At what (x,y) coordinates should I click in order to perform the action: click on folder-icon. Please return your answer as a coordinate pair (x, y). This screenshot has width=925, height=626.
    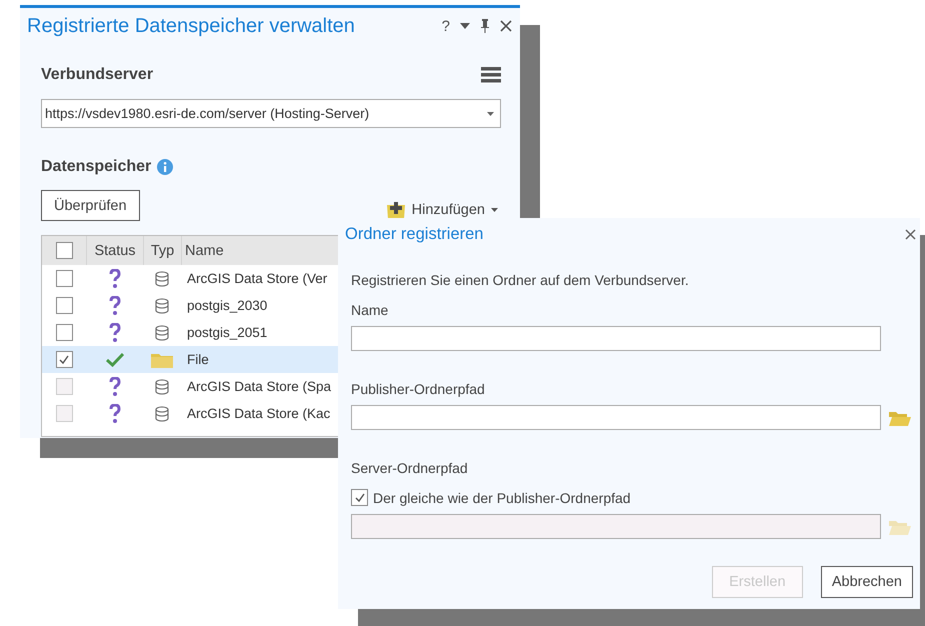
    Looking at the image, I should click on (900, 418).